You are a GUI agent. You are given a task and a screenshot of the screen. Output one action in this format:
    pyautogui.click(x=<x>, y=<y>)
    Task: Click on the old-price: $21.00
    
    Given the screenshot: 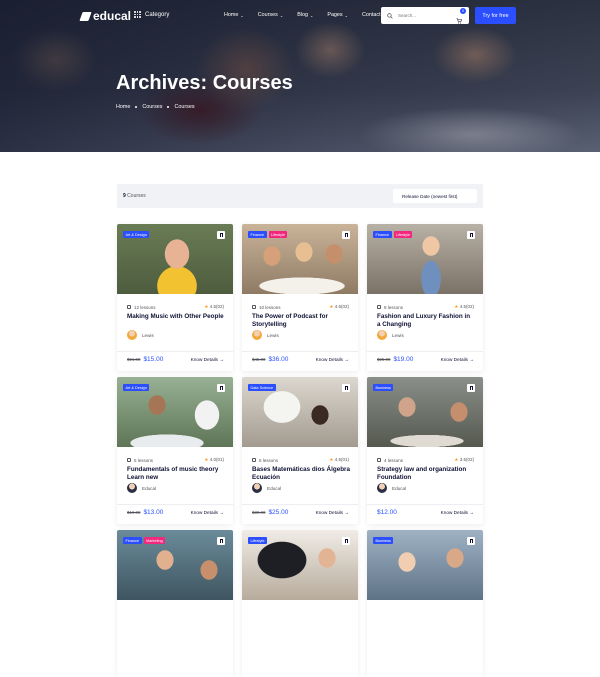 What is the action you would take?
    pyautogui.click(x=134, y=359)
    